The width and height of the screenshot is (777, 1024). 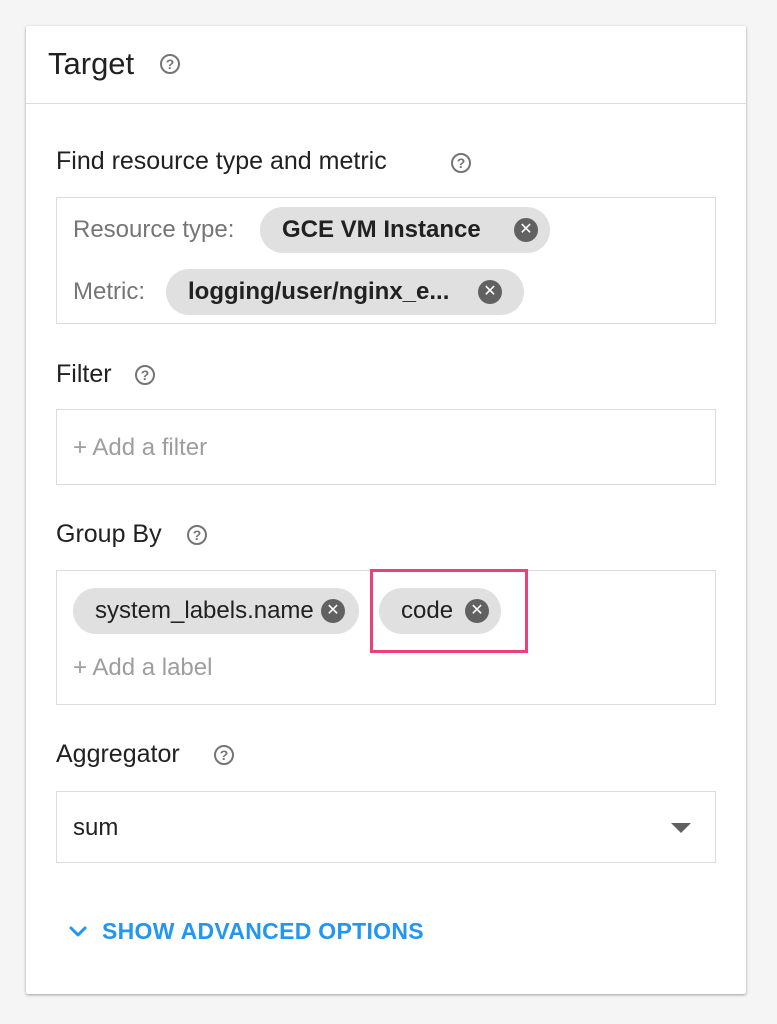 I want to click on panel-header: Target ?, so click(x=386, y=65).